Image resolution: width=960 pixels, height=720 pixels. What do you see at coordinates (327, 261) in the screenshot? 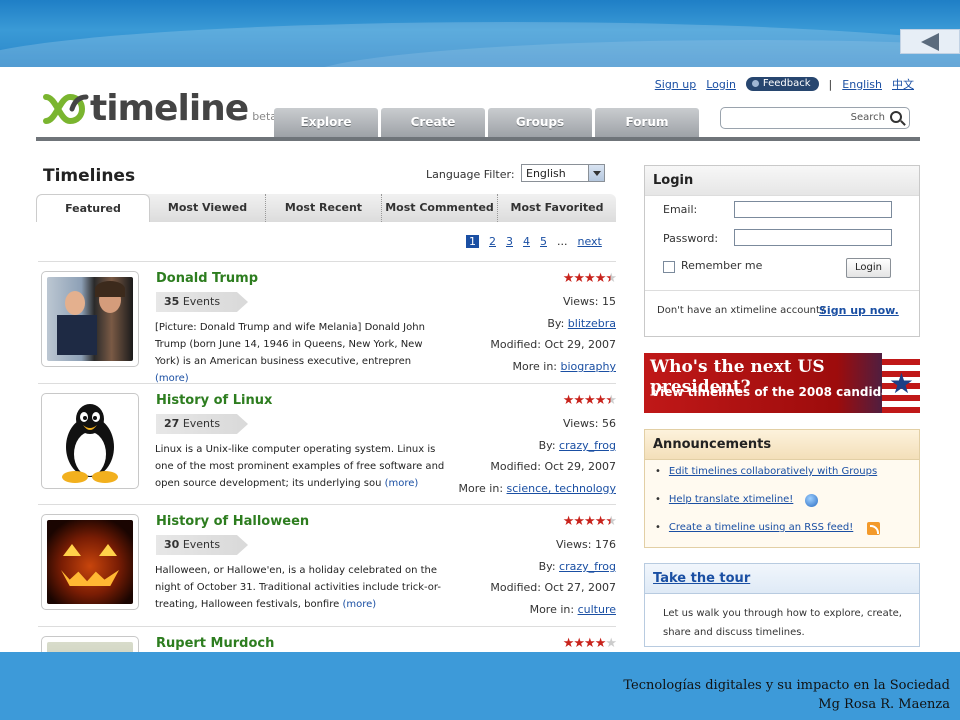
I see `list-divider` at bounding box center [327, 261].